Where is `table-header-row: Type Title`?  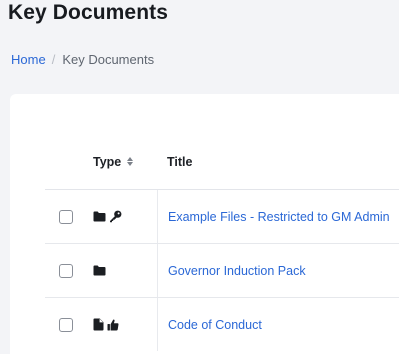
table-header-row: Type Title is located at coordinates (222, 162).